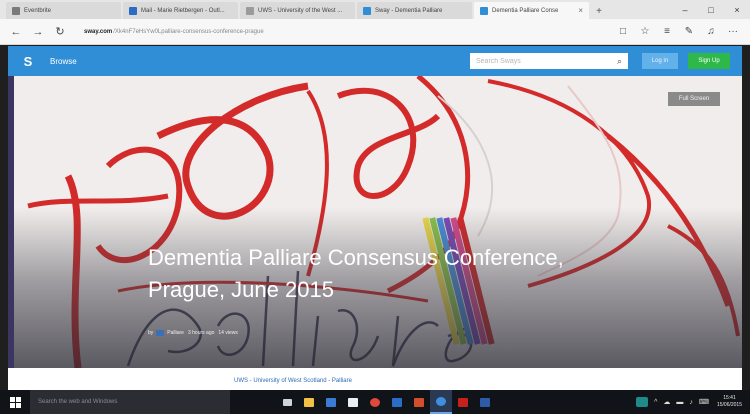 The width and height of the screenshot is (750, 414). I want to click on battery-icon: ▬, so click(679, 402).